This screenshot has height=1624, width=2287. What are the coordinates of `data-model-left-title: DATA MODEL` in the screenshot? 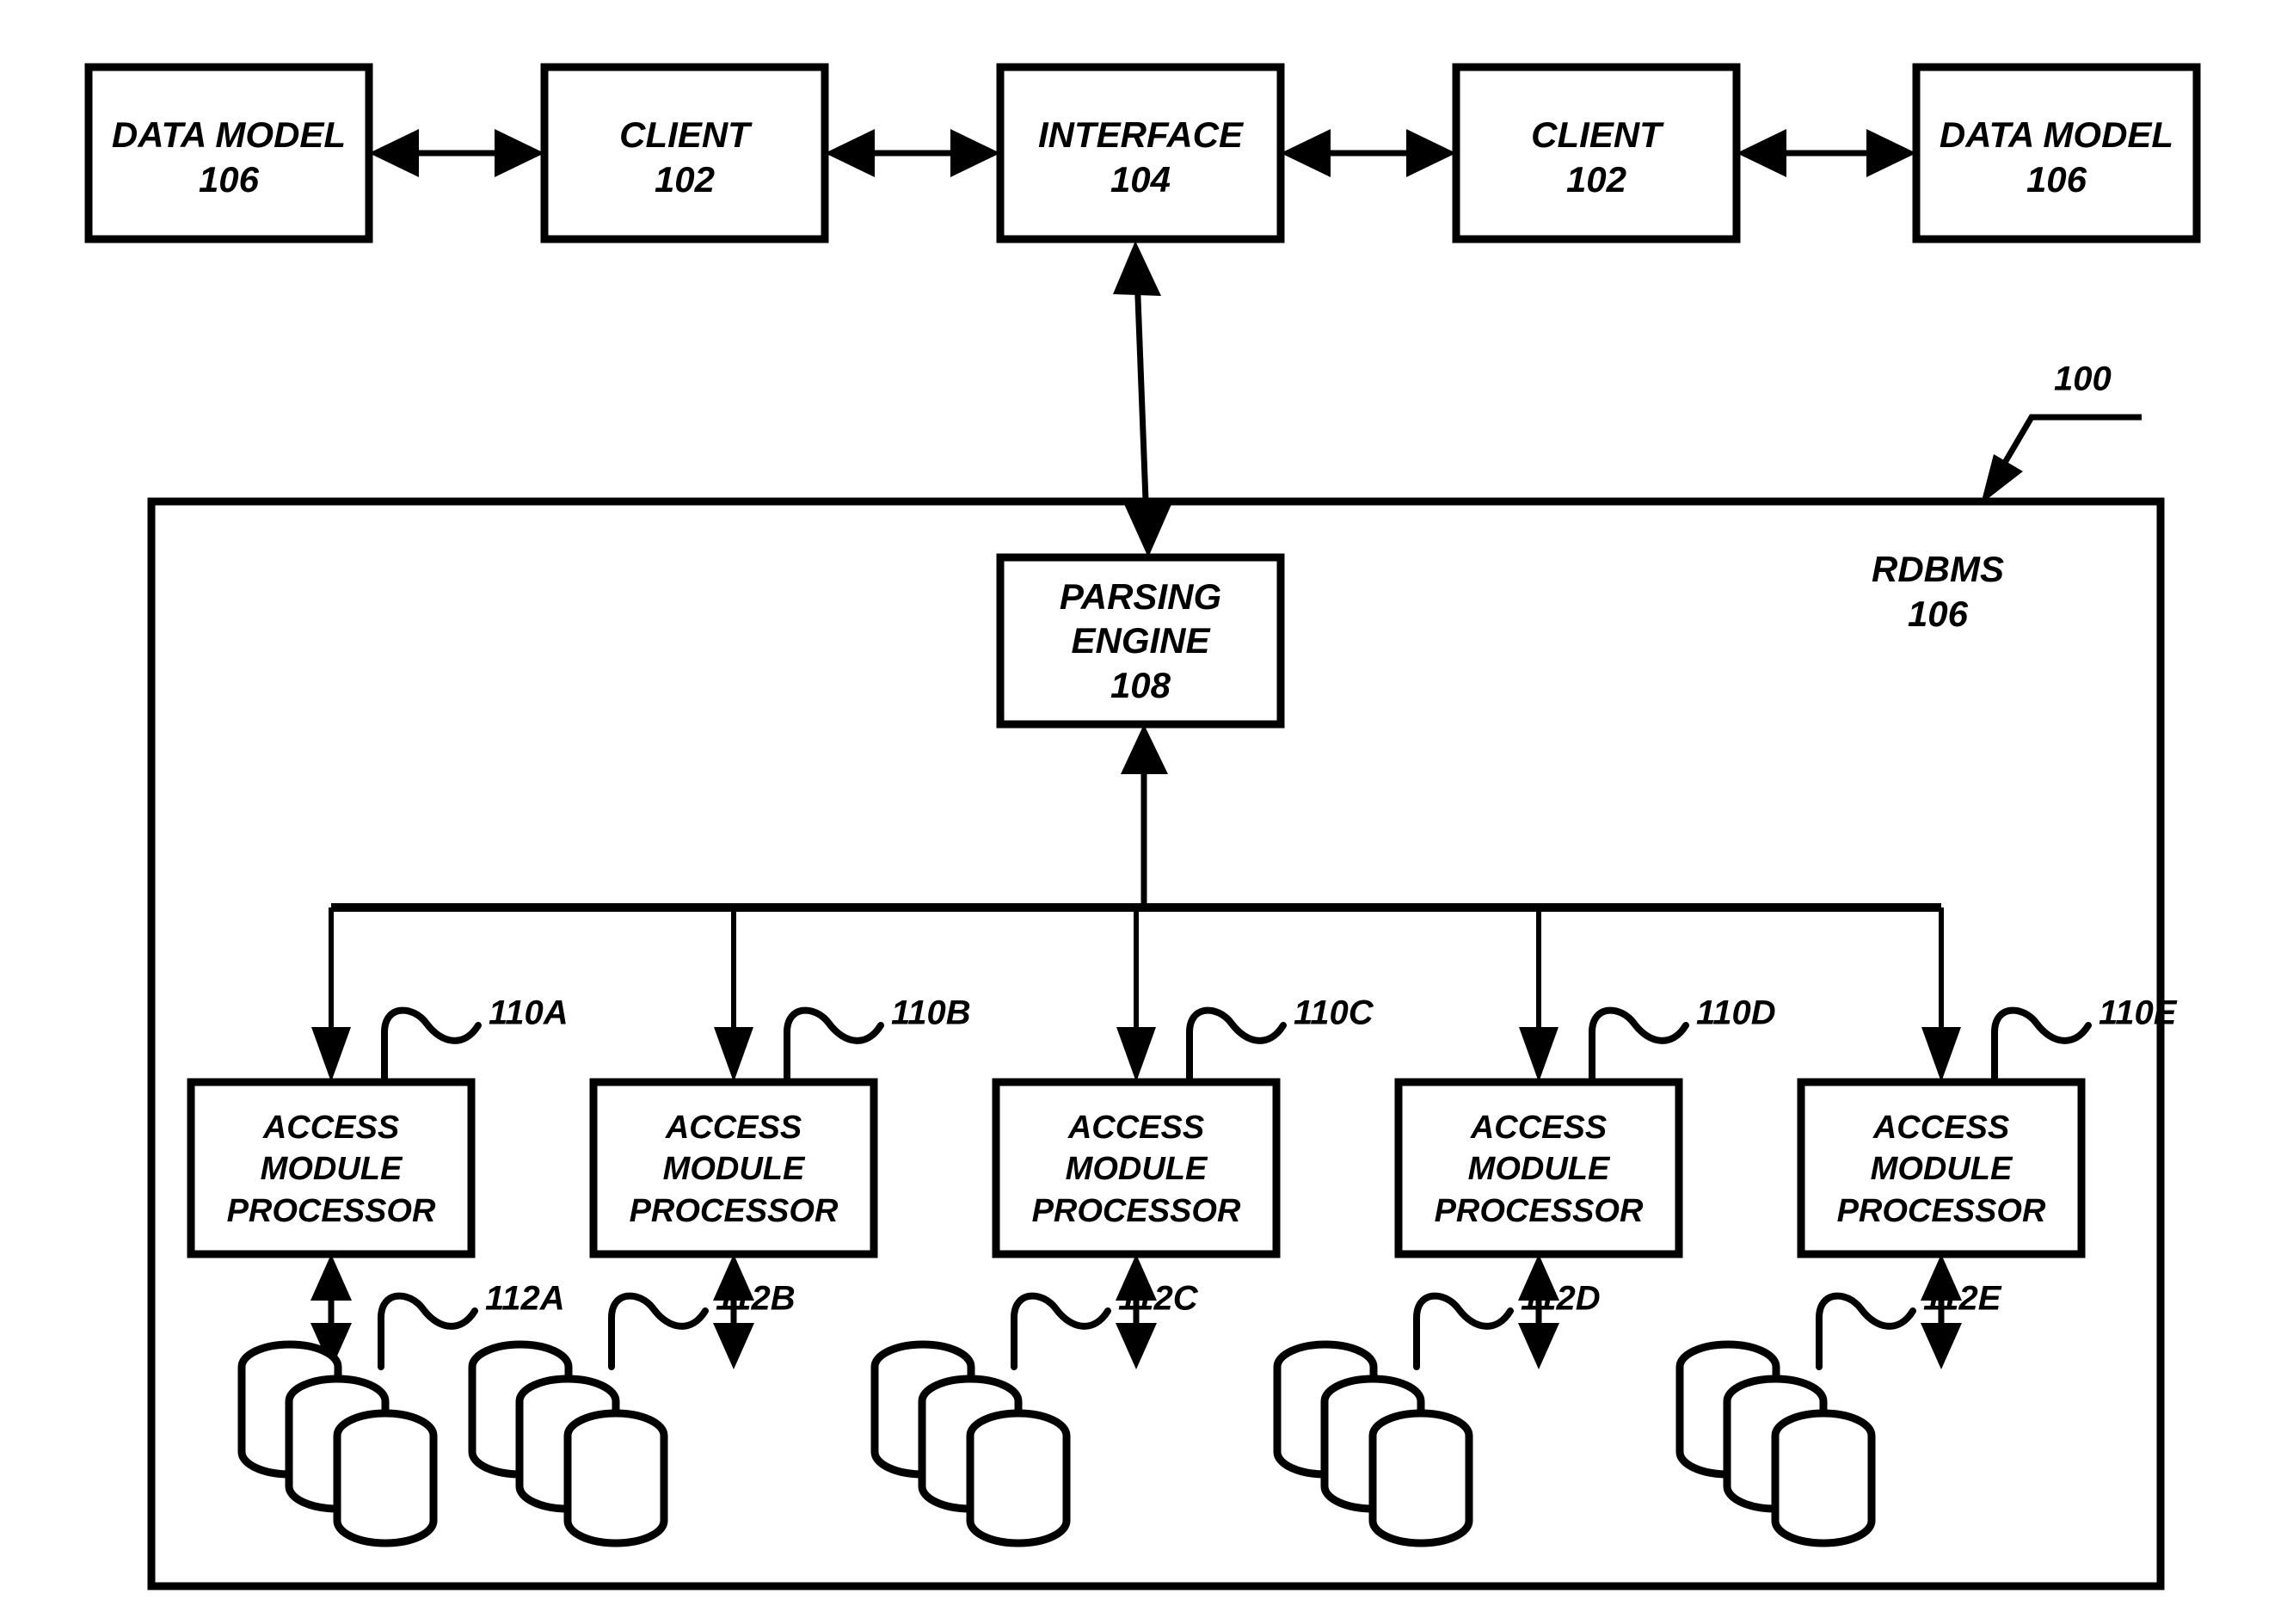 It's located at (229, 134).